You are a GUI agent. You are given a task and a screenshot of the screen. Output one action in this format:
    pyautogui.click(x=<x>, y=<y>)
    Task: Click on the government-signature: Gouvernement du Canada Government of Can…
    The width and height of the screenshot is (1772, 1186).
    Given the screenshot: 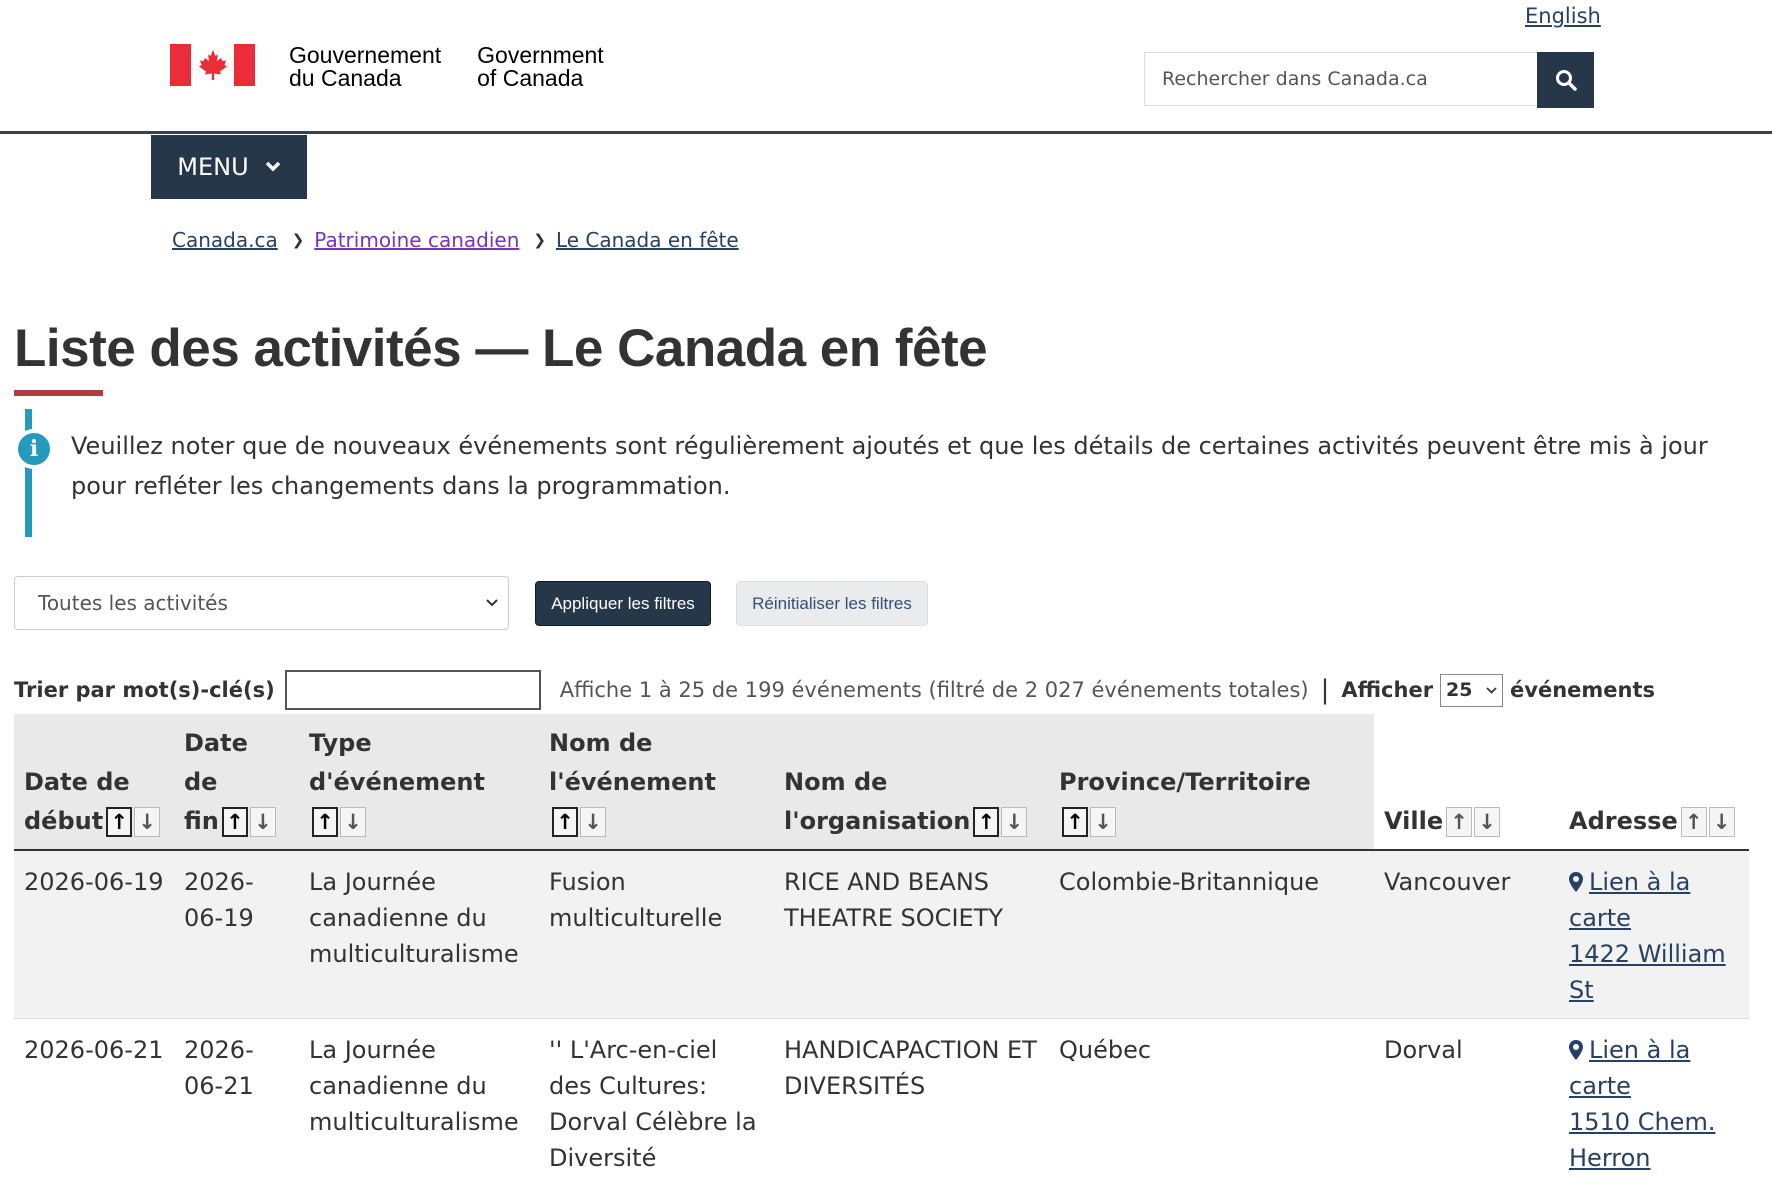 What is the action you would take?
    pyautogui.click(x=387, y=67)
    